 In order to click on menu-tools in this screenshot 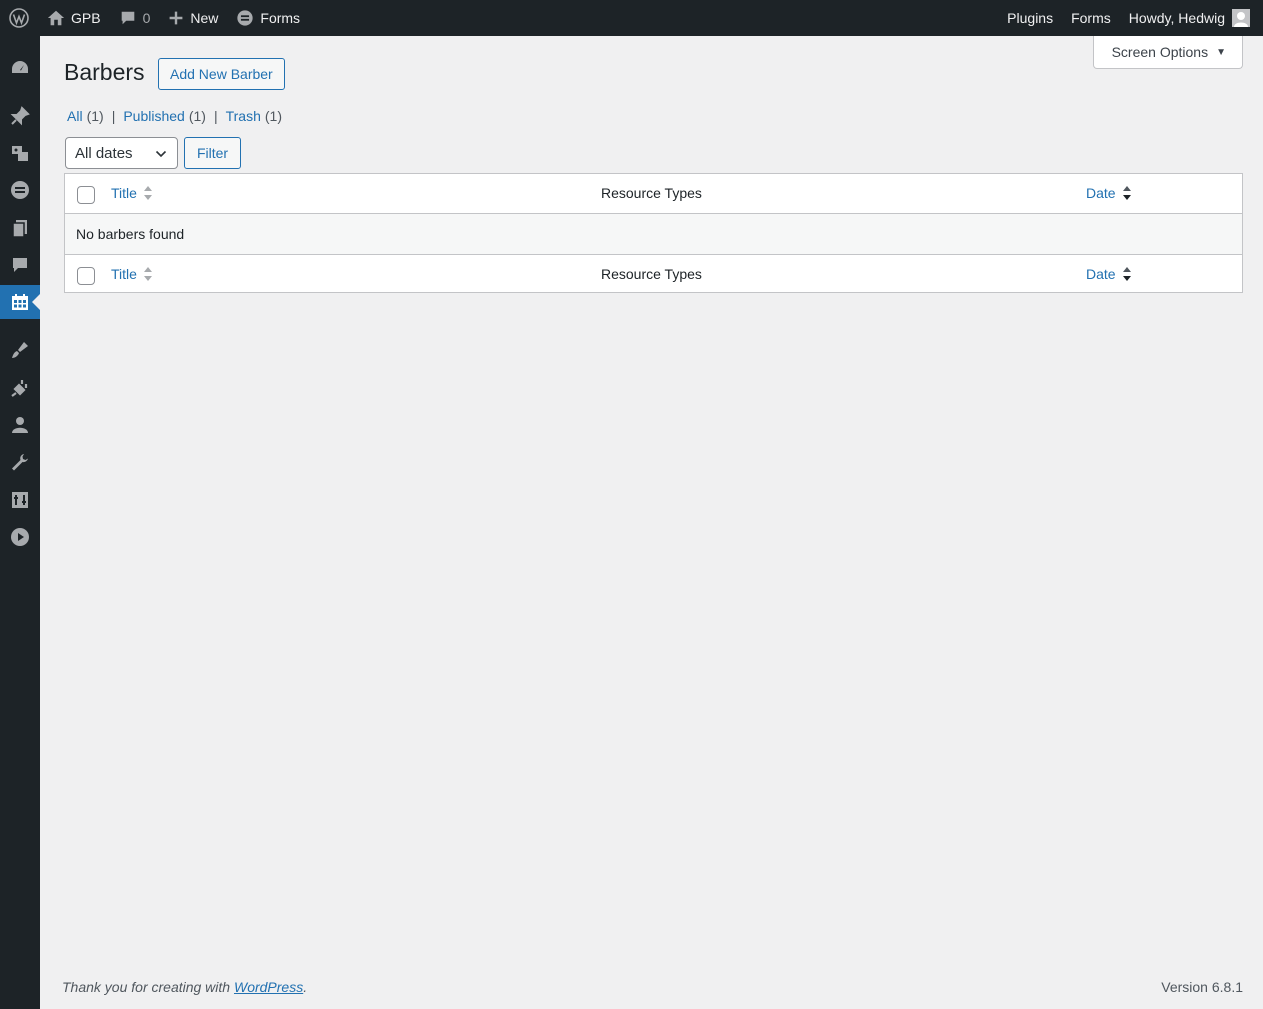, I will do `click(20, 462)`.